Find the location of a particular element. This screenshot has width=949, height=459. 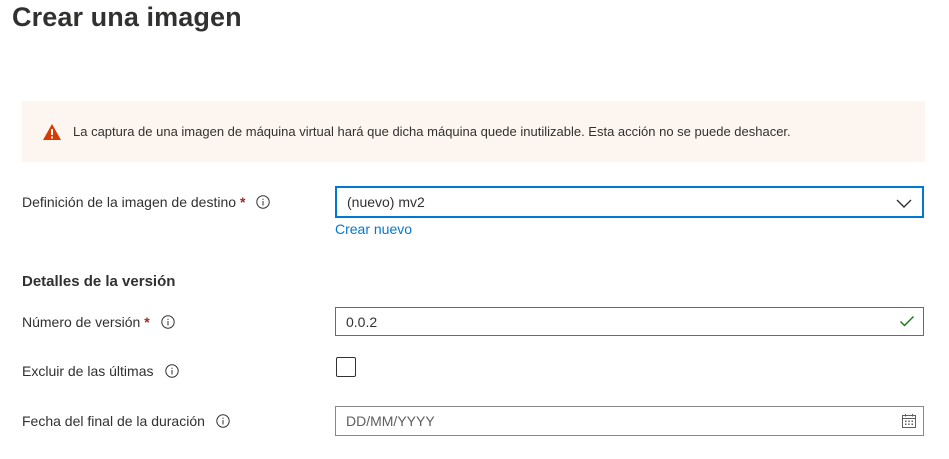

calendar-icon is located at coordinates (909, 421).